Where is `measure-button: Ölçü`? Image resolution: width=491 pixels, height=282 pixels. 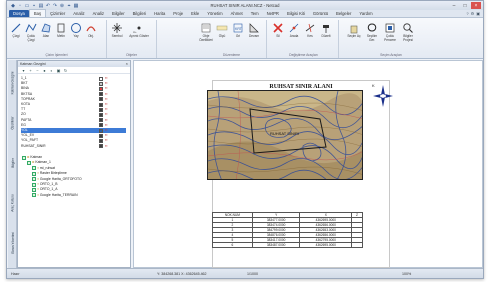
measure-button: Ölçü is located at coordinates (222, 30).